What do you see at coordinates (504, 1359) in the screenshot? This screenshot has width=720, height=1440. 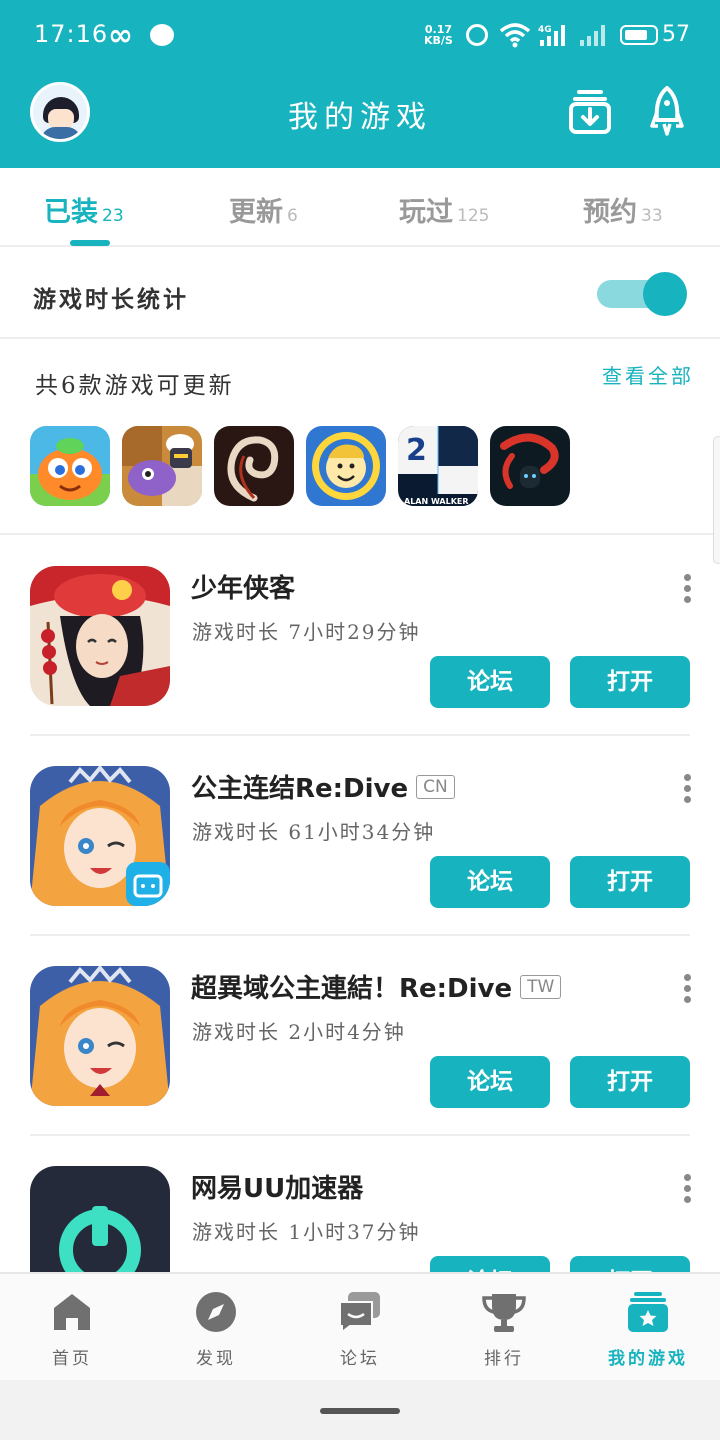 I see `nav-label: 排行` at bounding box center [504, 1359].